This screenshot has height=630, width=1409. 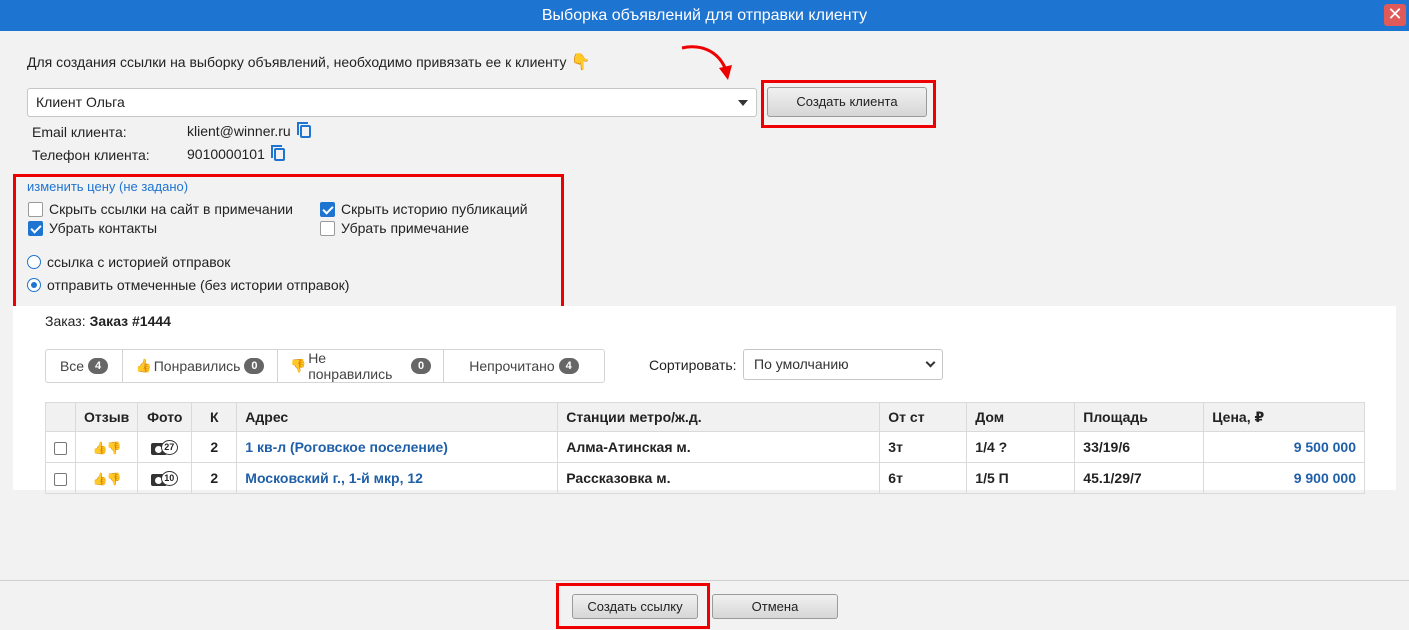 I want to click on change-price-link: изменить цену (не задано), so click(x=107, y=186).